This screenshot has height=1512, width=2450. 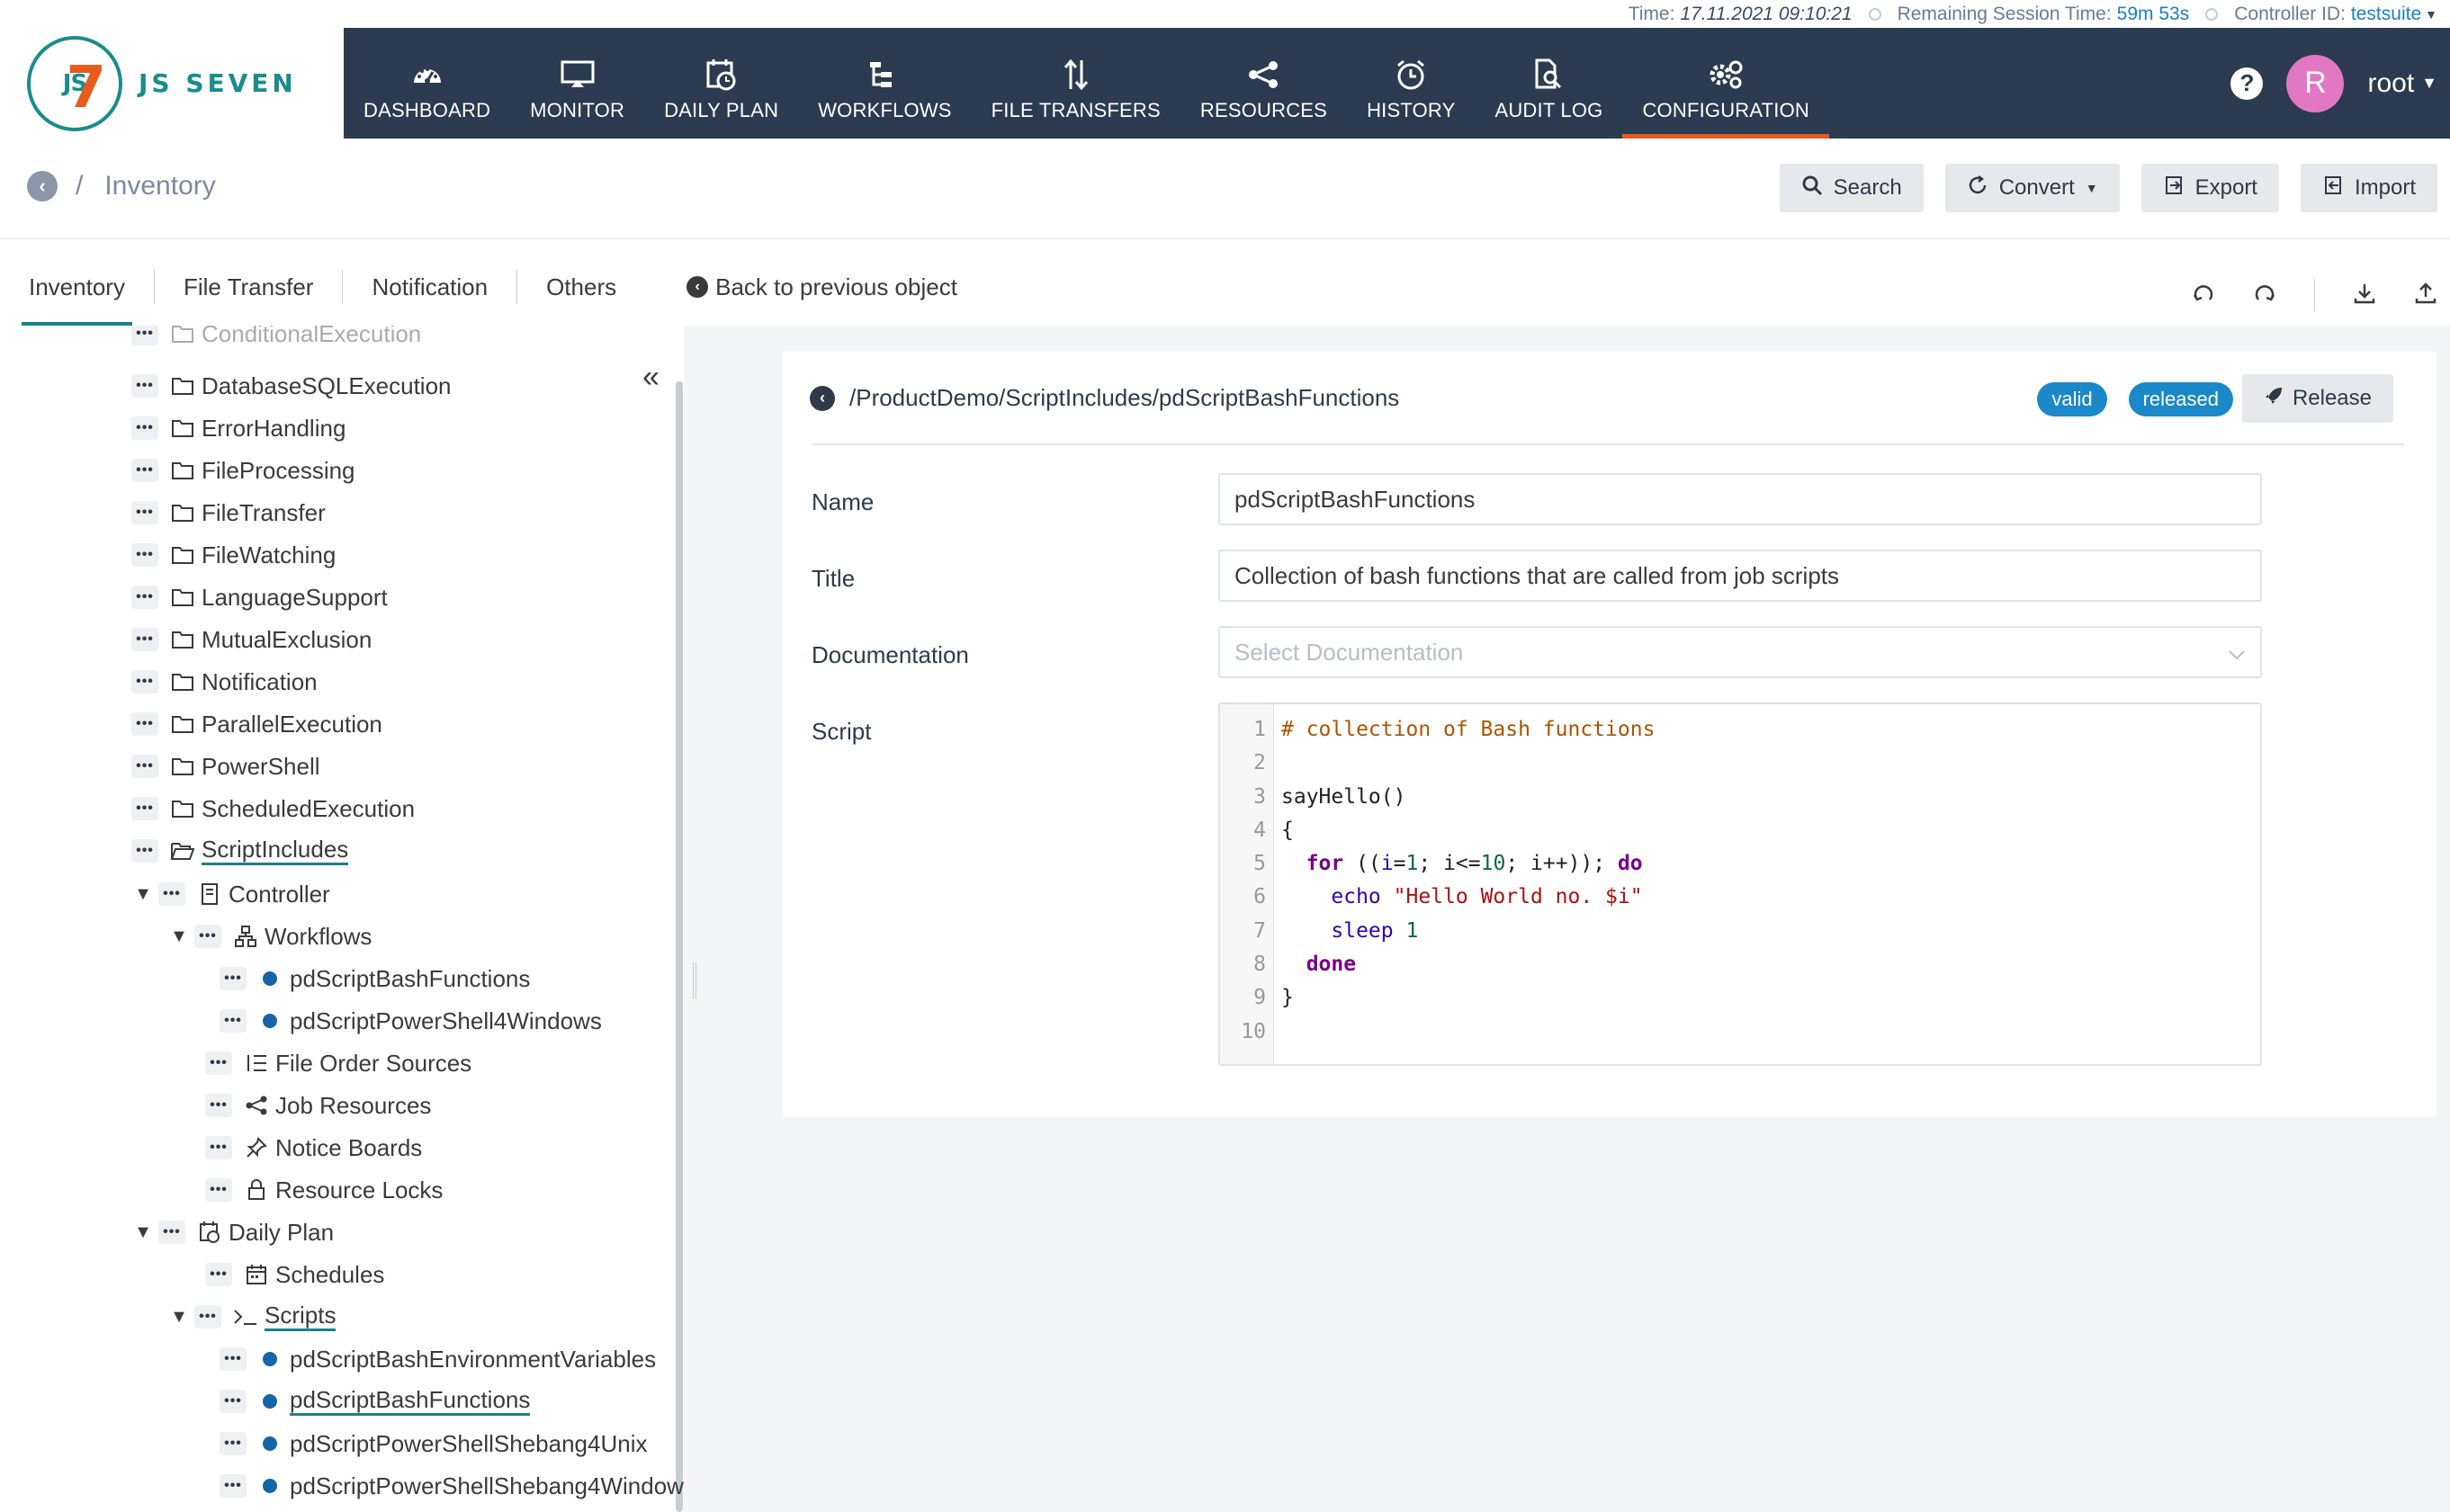 I want to click on convert-button: Convert ▼, so click(x=2032, y=188).